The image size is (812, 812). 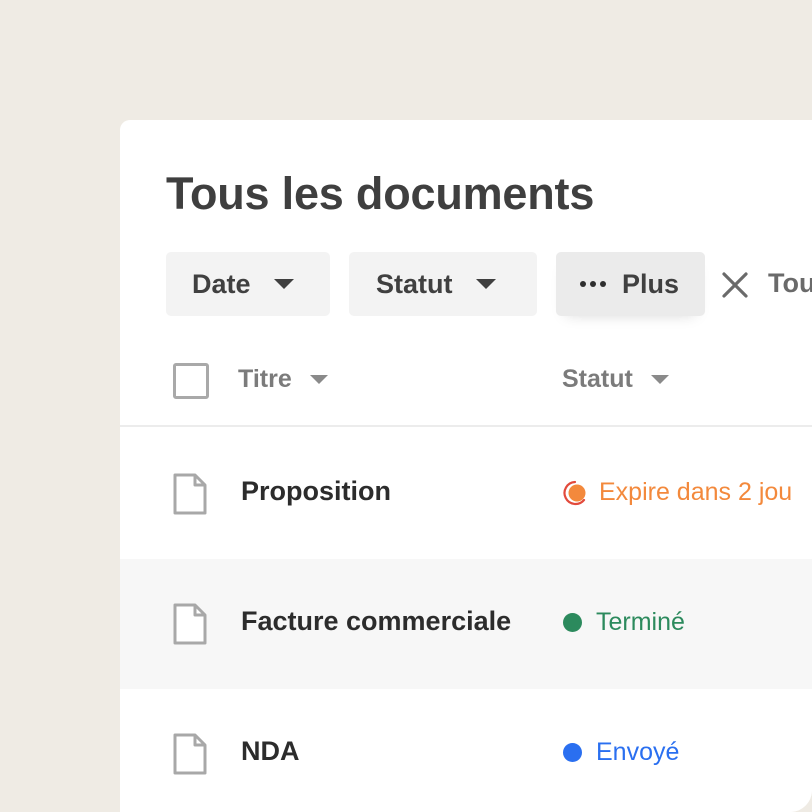 I want to click on more-filters-button: Plus, so click(x=630, y=284).